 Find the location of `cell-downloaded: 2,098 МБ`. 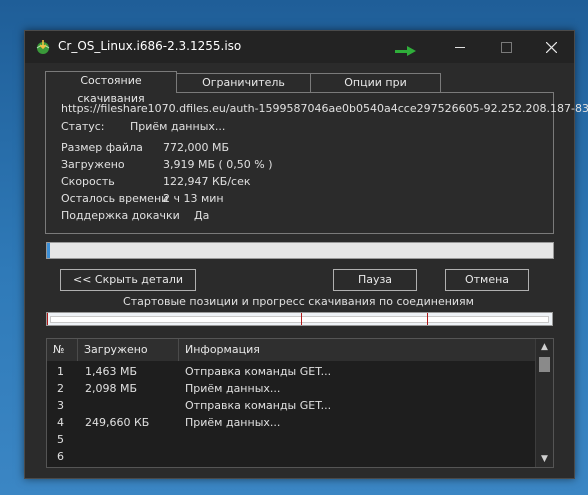

cell-downloaded: 2,098 МБ is located at coordinates (111, 388).